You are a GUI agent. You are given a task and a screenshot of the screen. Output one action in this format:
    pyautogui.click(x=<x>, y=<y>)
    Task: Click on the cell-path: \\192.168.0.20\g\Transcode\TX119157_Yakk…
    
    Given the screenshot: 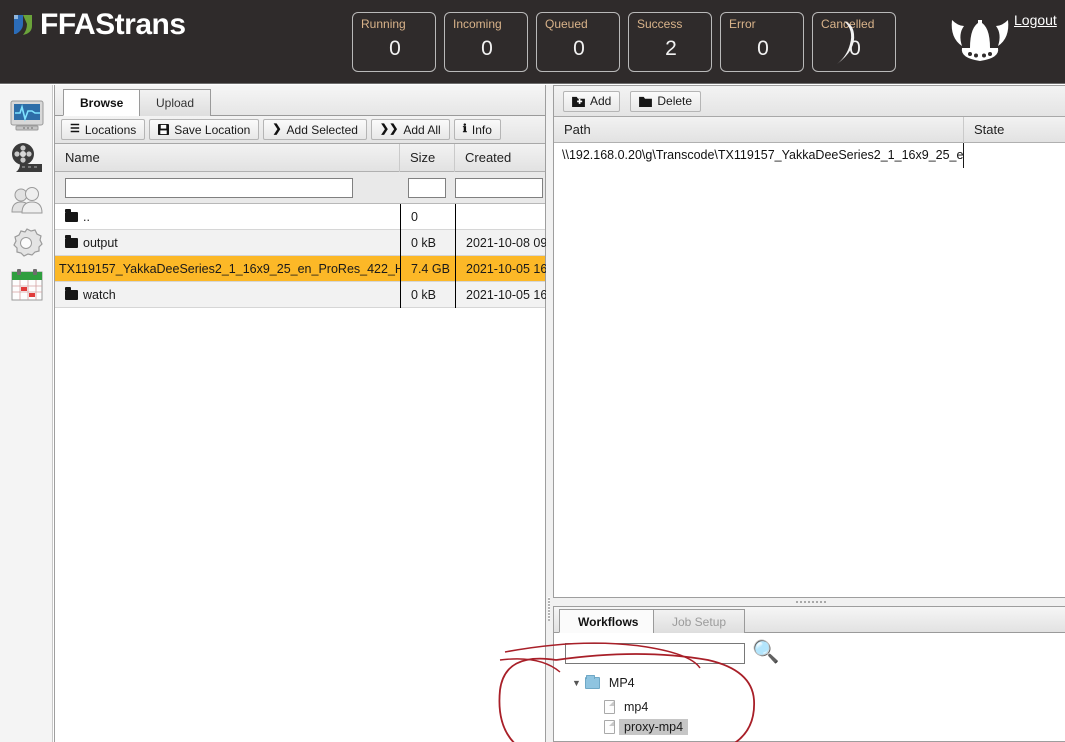 What is the action you would take?
    pyautogui.click(x=759, y=155)
    